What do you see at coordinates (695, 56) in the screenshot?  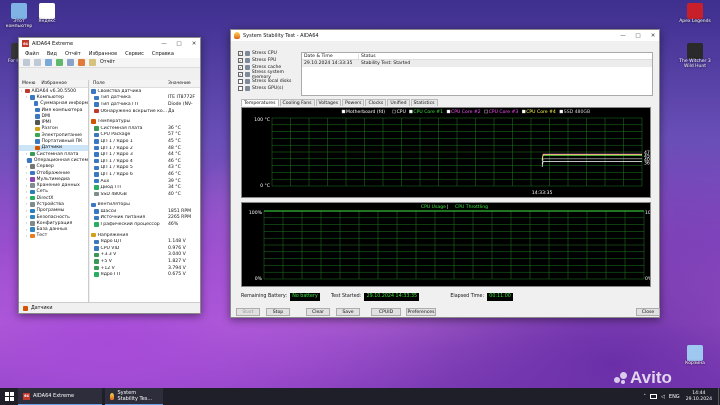 I see `desktop-icon-right-1: The Witcher 3 Wild Hunt` at bounding box center [695, 56].